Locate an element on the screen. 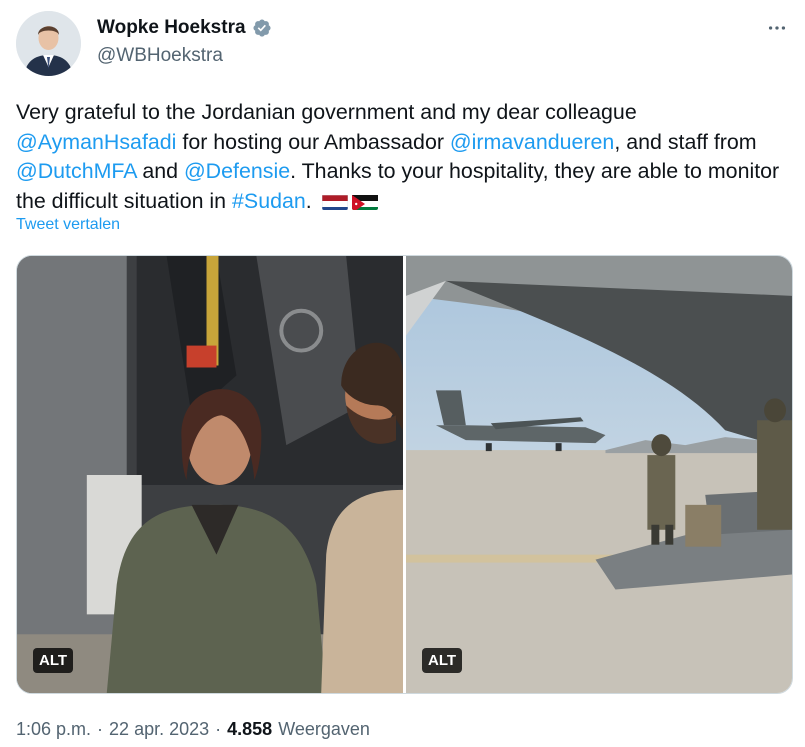 The width and height of the screenshot is (805, 747). translate-tweet-link: Tweet vertalen is located at coordinates (68, 225).